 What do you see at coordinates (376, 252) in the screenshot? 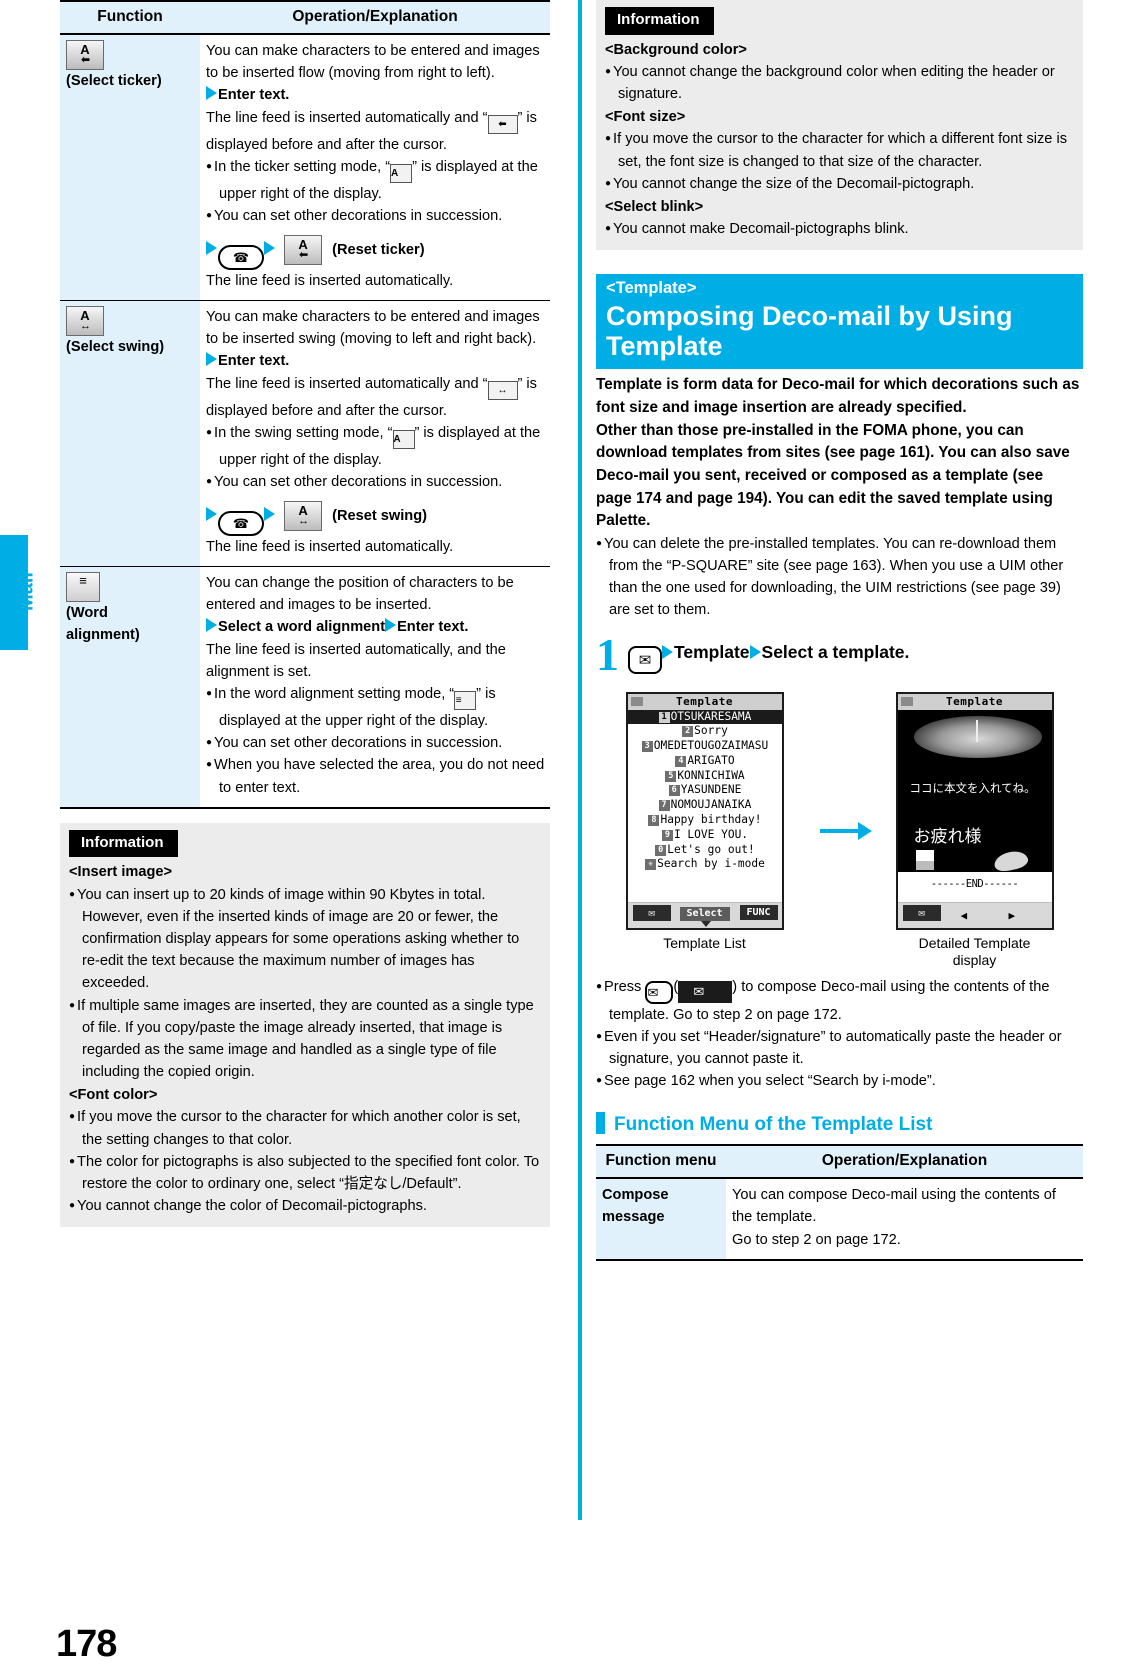
I see `reset-step-line: ☎ A ⬅ (Reset ticker)` at bounding box center [376, 252].